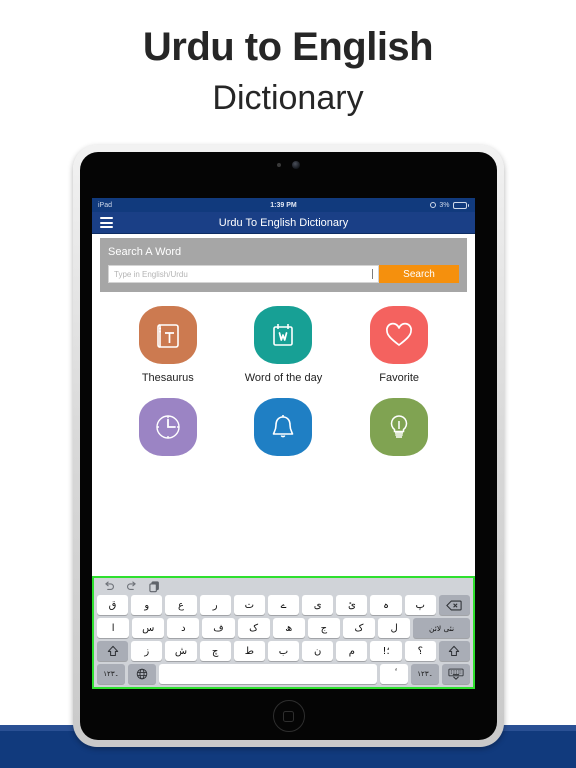 The image size is (576, 768). Describe the element at coordinates (323, 628) in the screenshot. I see `key: ج` at that location.